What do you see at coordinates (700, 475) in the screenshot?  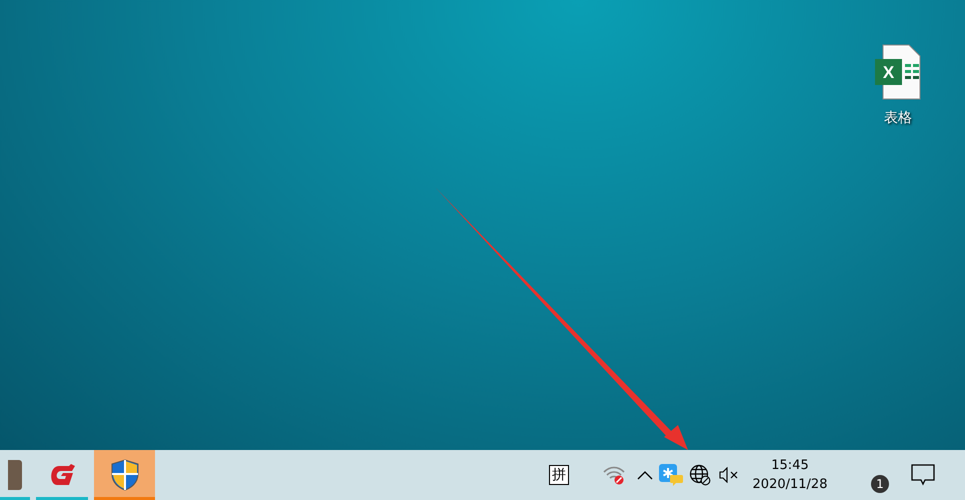 I see `globe-icon` at bounding box center [700, 475].